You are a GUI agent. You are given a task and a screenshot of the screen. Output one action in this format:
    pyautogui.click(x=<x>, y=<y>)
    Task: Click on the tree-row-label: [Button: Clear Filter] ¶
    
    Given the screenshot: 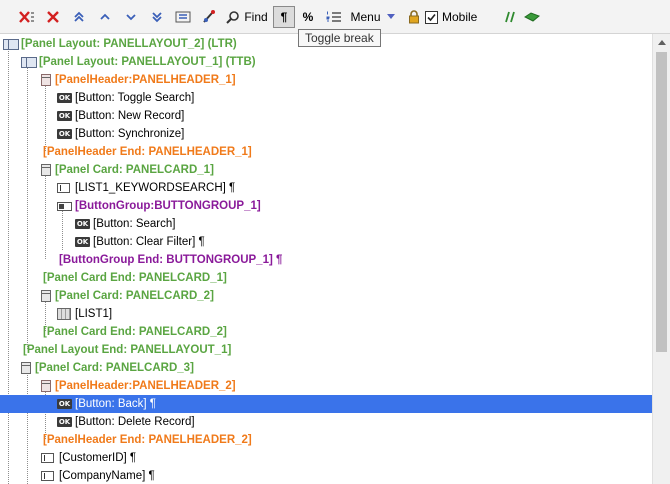 What is the action you would take?
    pyautogui.click(x=149, y=242)
    